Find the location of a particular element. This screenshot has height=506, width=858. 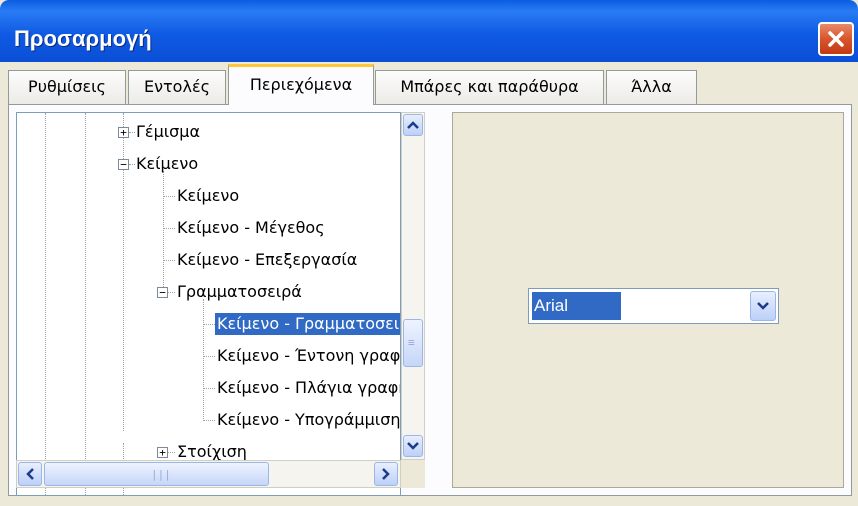

chevron-down-icon is located at coordinates (763, 306).